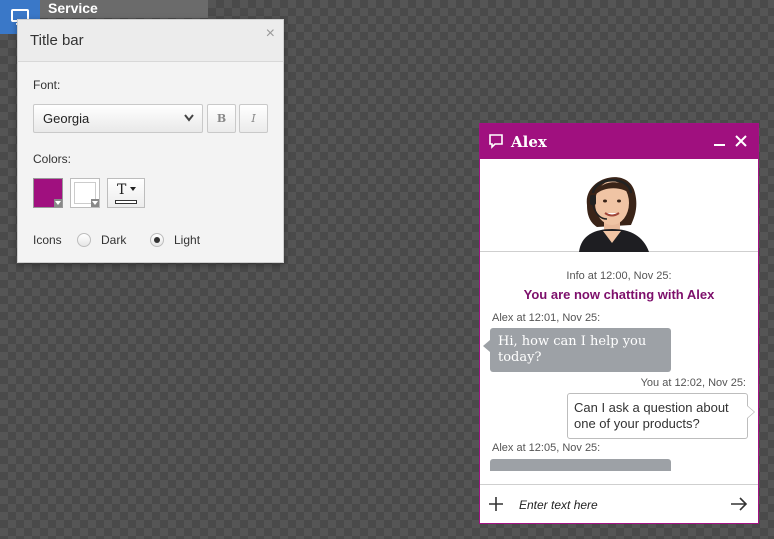  What do you see at coordinates (157, 240) in the screenshot?
I see `icons-light-radio` at bounding box center [157, 240].